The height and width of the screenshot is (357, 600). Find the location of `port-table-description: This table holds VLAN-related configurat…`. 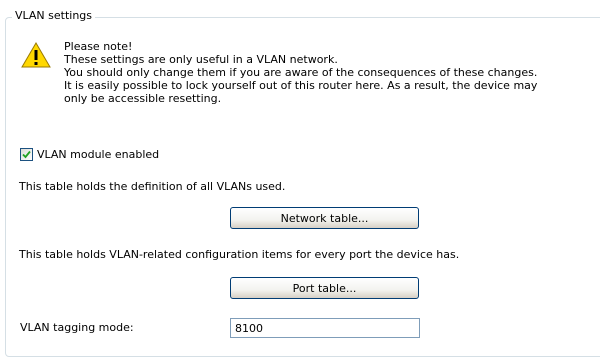

port-table-description: This table holds VLAN-related configurat… is located at coordinates (239, 254).